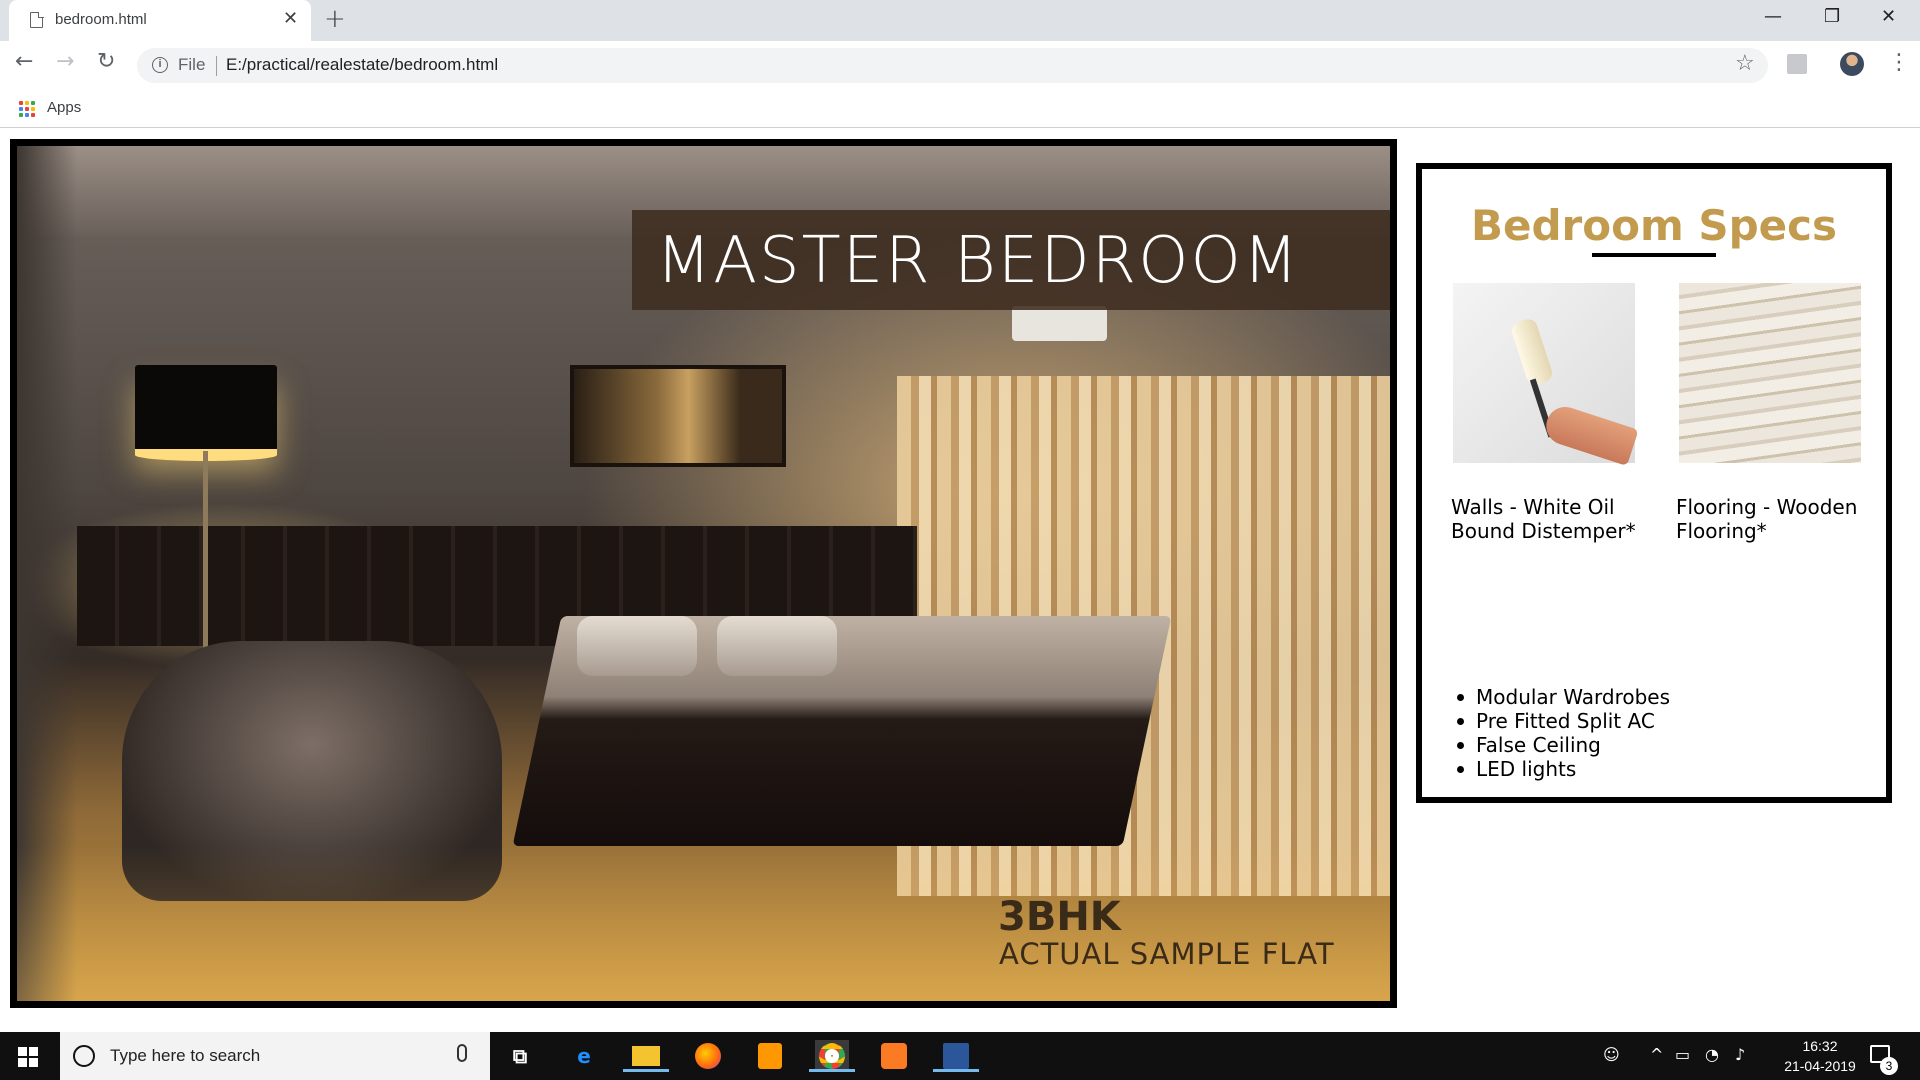 The width and height of the screenshot is (1920, 1080). I want to click on hand, so click(1590, 434).